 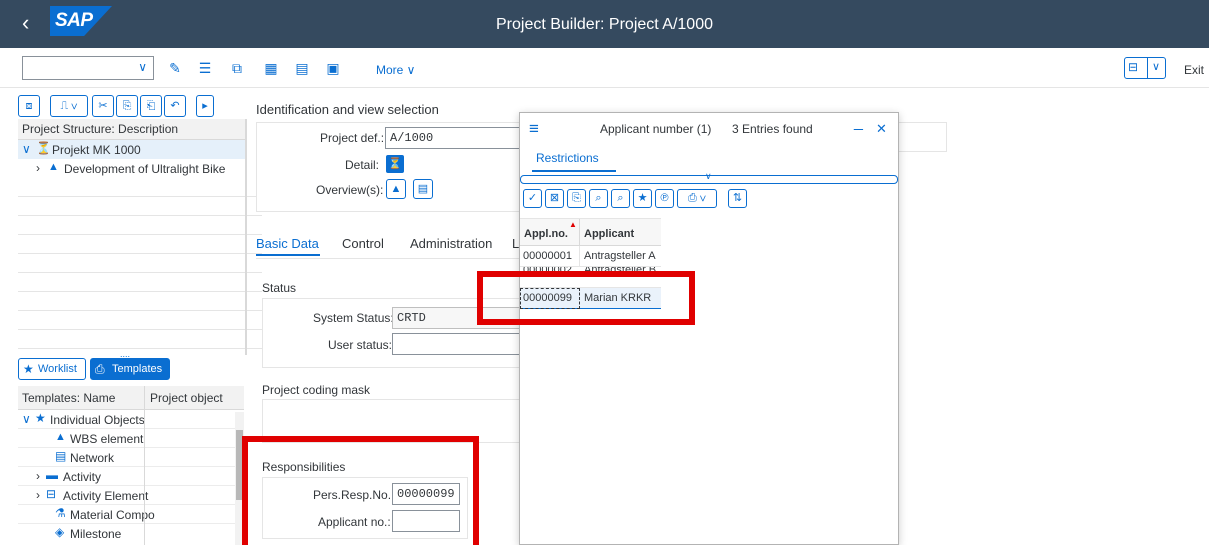 I want to click on tree-label: Development of Ultralight Bike, so click(x=145, y=169).